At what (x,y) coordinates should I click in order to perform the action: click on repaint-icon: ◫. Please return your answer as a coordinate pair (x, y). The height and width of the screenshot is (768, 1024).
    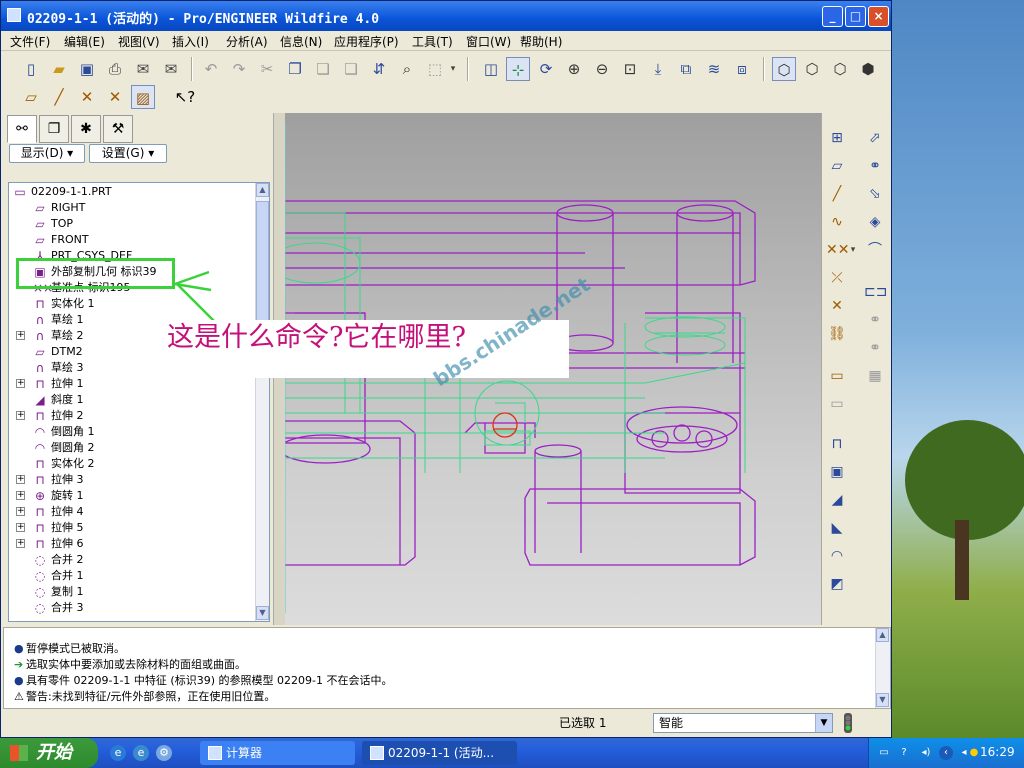
    Looking at the image, I should click on (491, 69).